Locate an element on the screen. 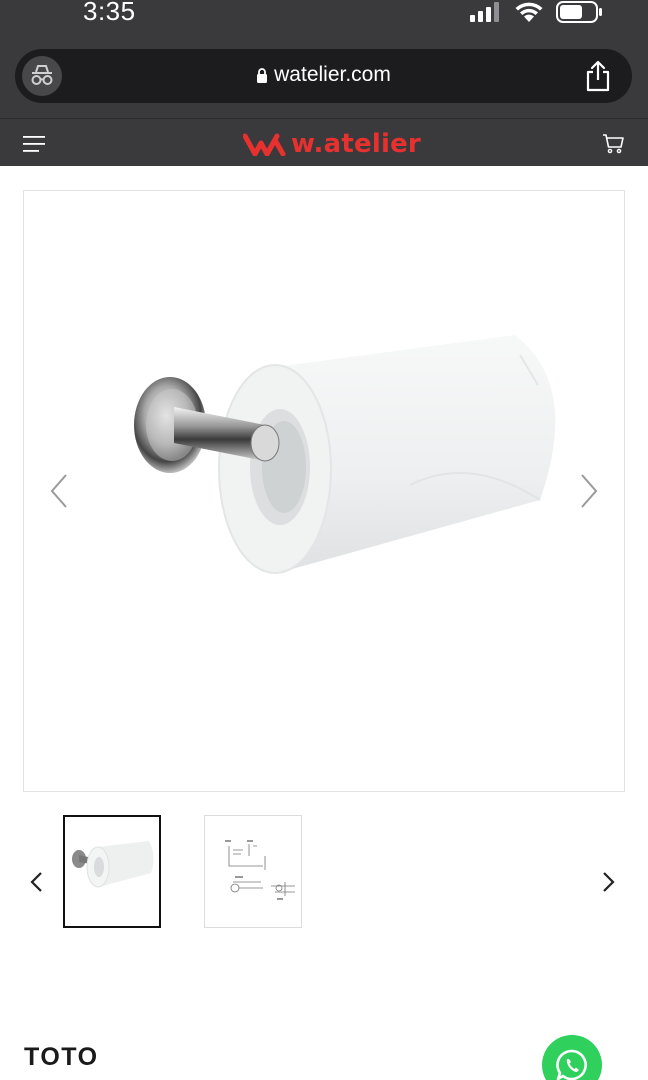  url-text: watelier.com is located at coordinates (332, 74).